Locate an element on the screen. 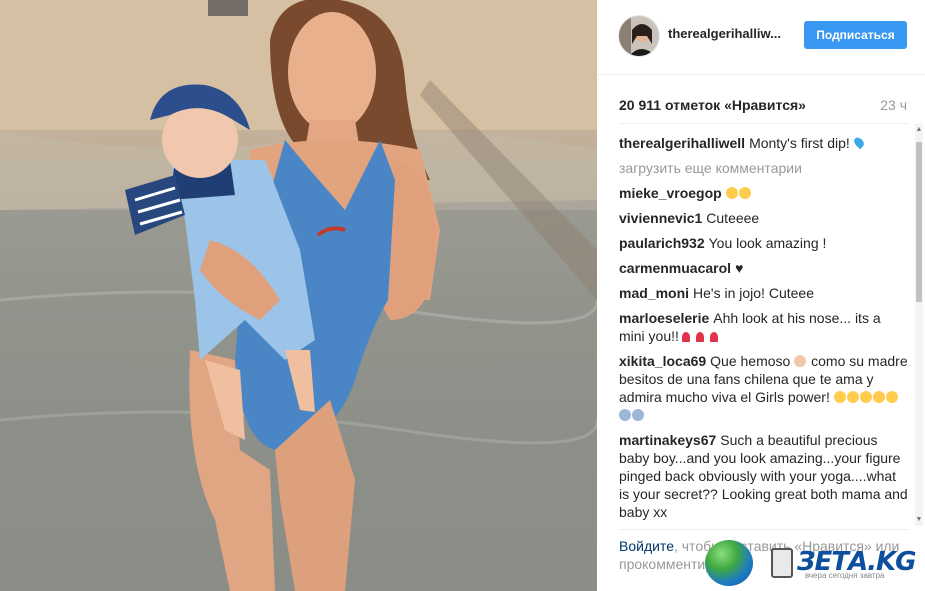 This screenshot has height=591, width=925. comment-username: mad_moni is located at coordinates (654, 293).